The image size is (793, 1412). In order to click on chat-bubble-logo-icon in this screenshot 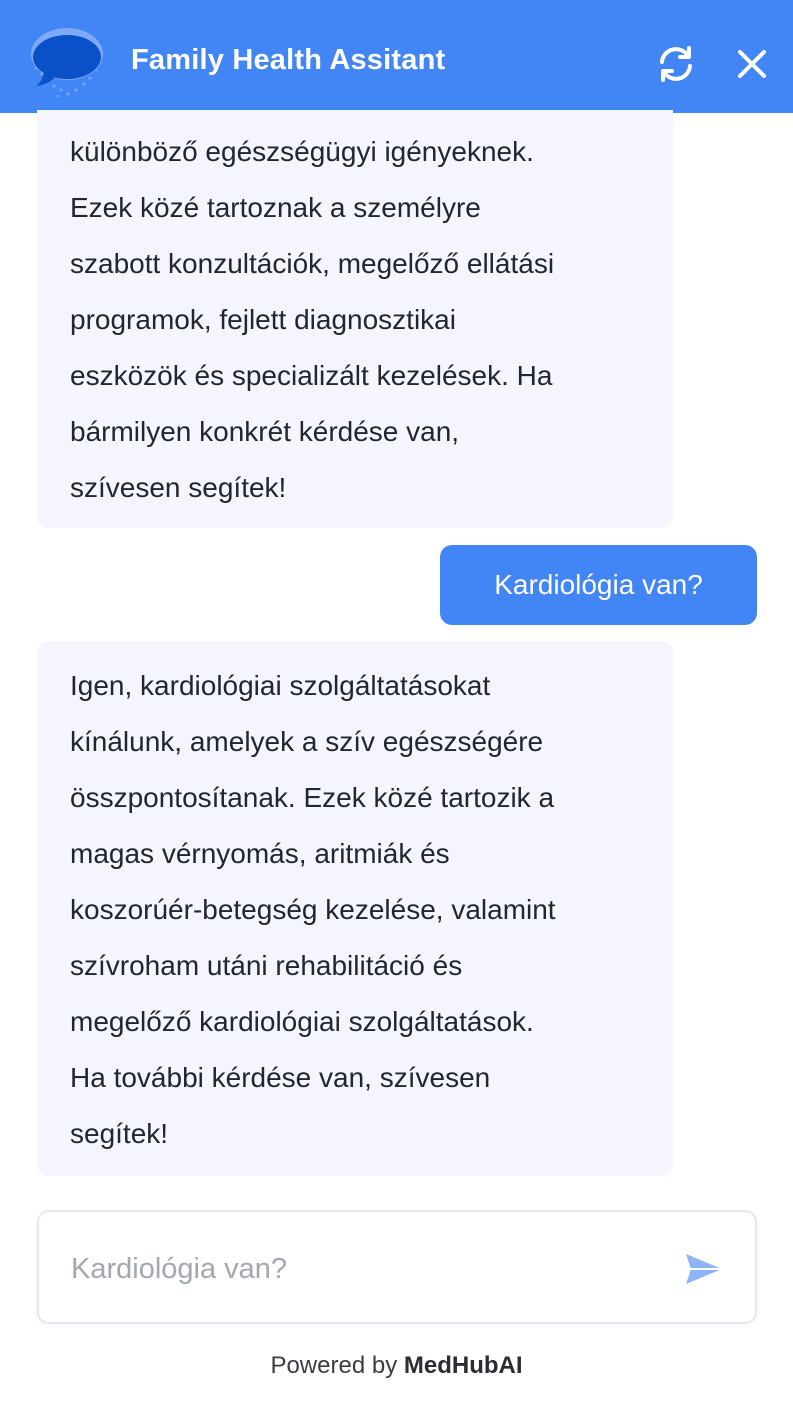, I will do `click(67, 63)`.